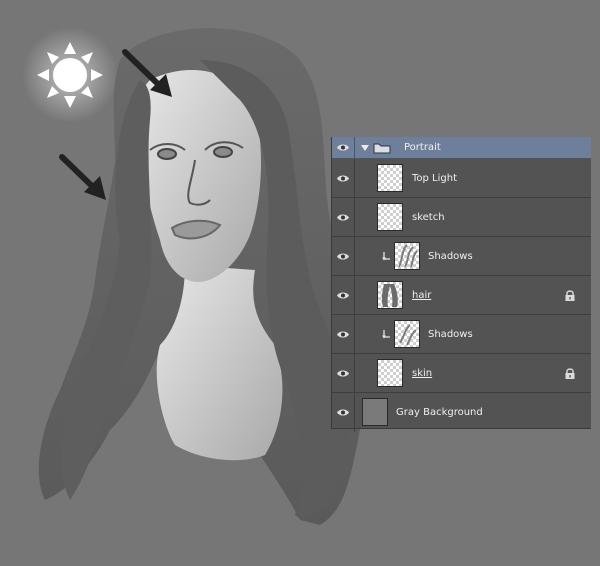 The width and height of the screenshot is (600, 566). I want to click on layer-name: hair, so click(422, 295).